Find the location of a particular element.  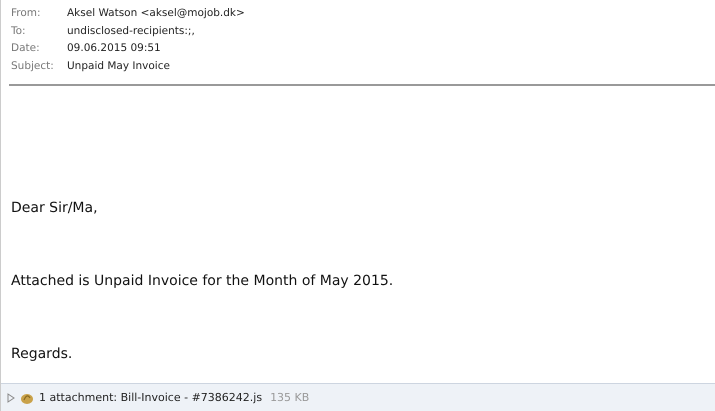

attachment-size: 135 KB is located at coordinates (290, 397).